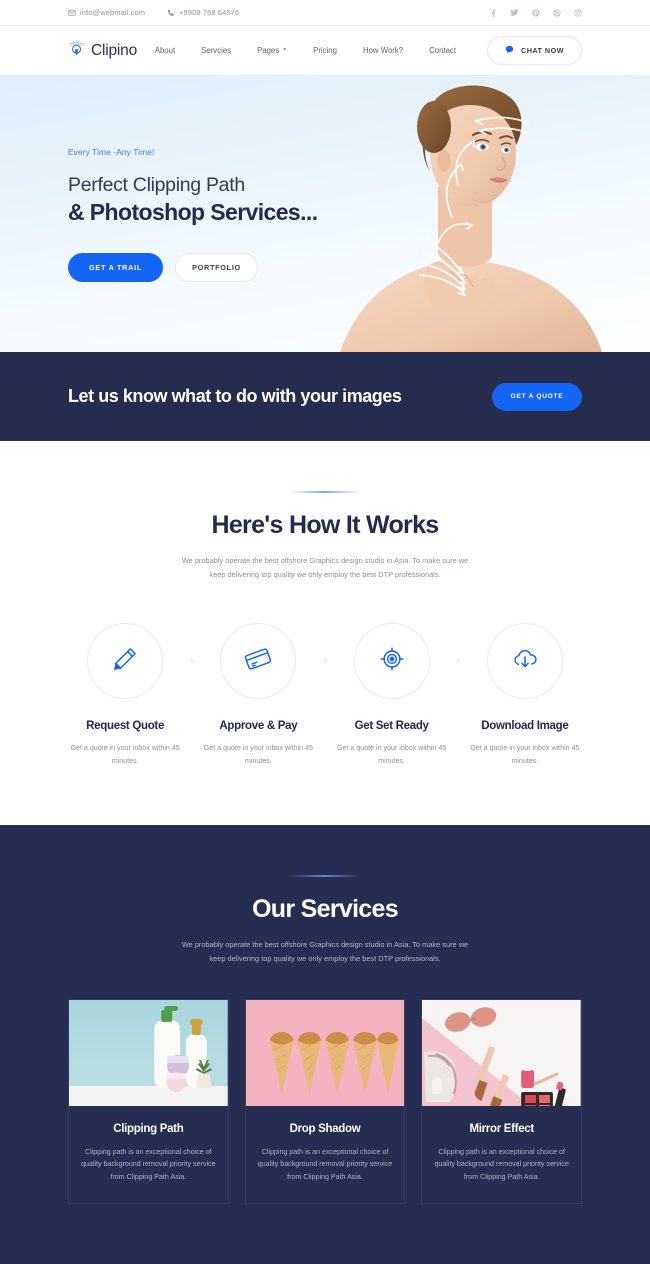 The width and height of the screenshot is (650, 1264). Describe the element at coordinates (171, 13) in the screenshot. I see `phone-icon` at that location.